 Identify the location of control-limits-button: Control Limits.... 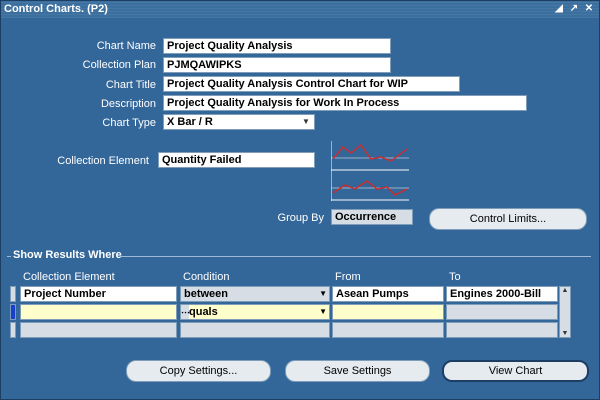
(508, 219).